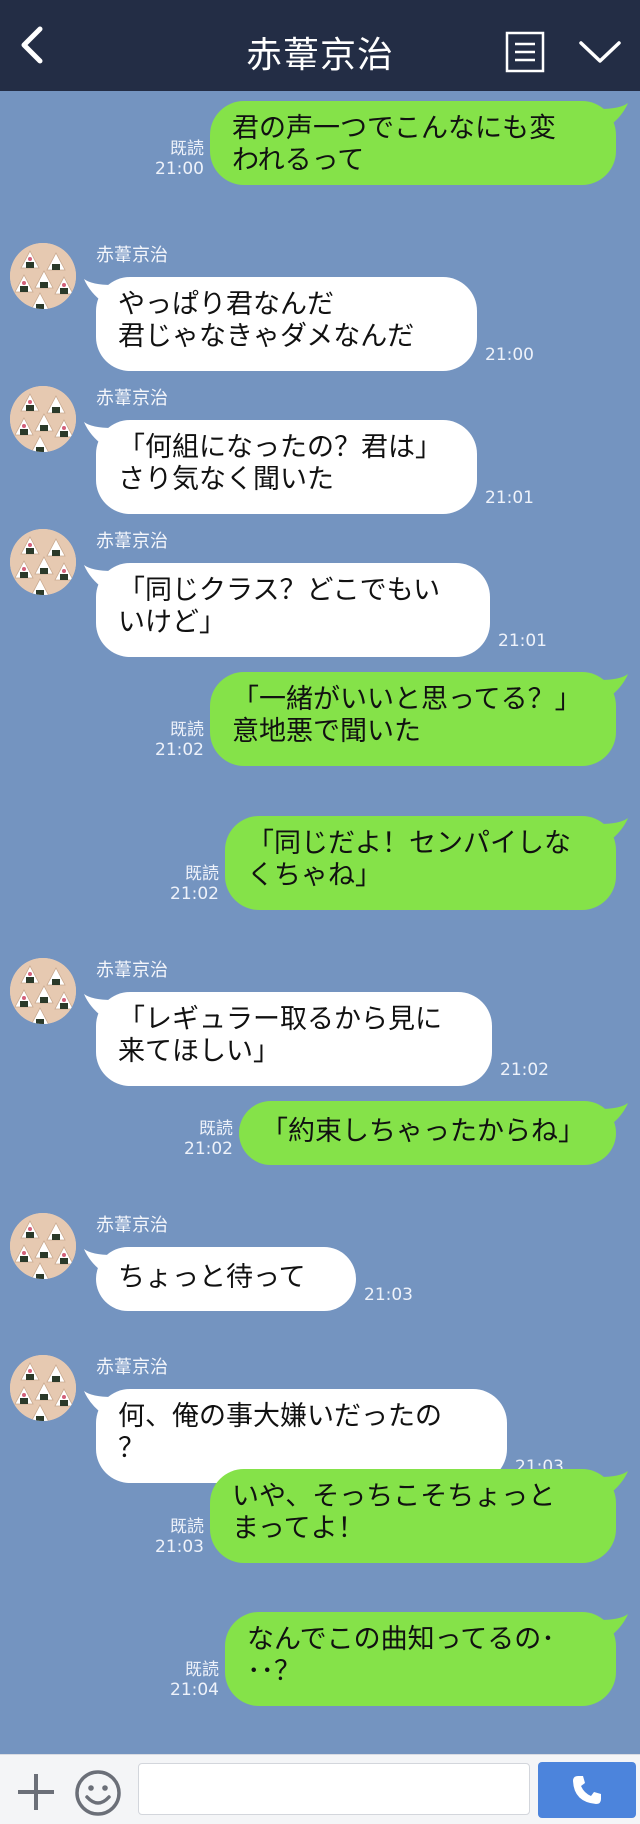 This screenshot has height=1824, width=640. I want to click on message-bubble: やっぱり君なんだ 君じゃなきゃダメなんだ, so click(286, 324).